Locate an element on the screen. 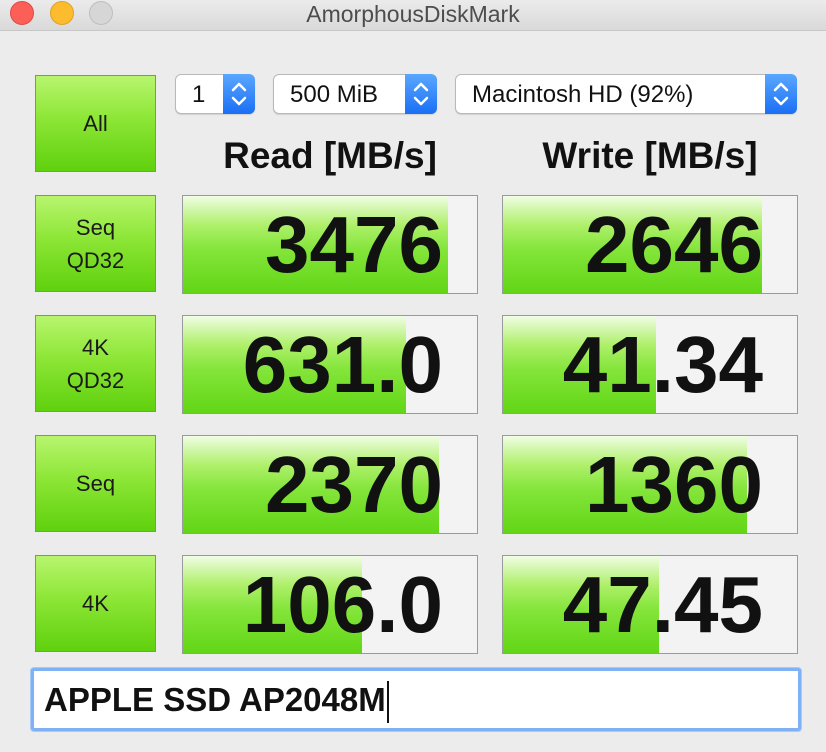  seq-test-button: Seq is located at coordinates (95, 483).